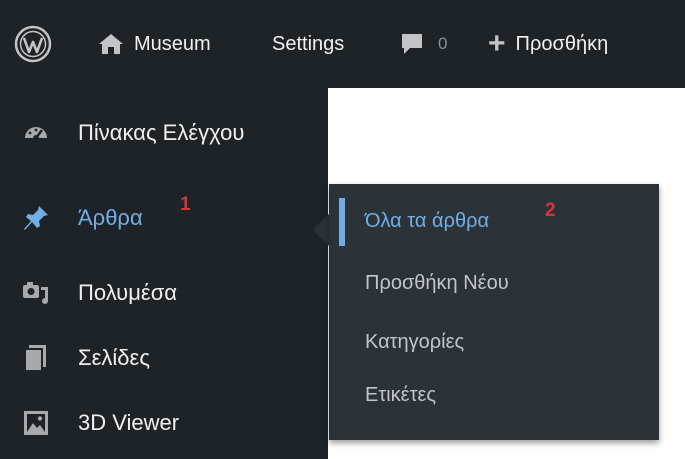 The image size is (685, 459). I want to click on settings-label: Settings, so click(308, 43).